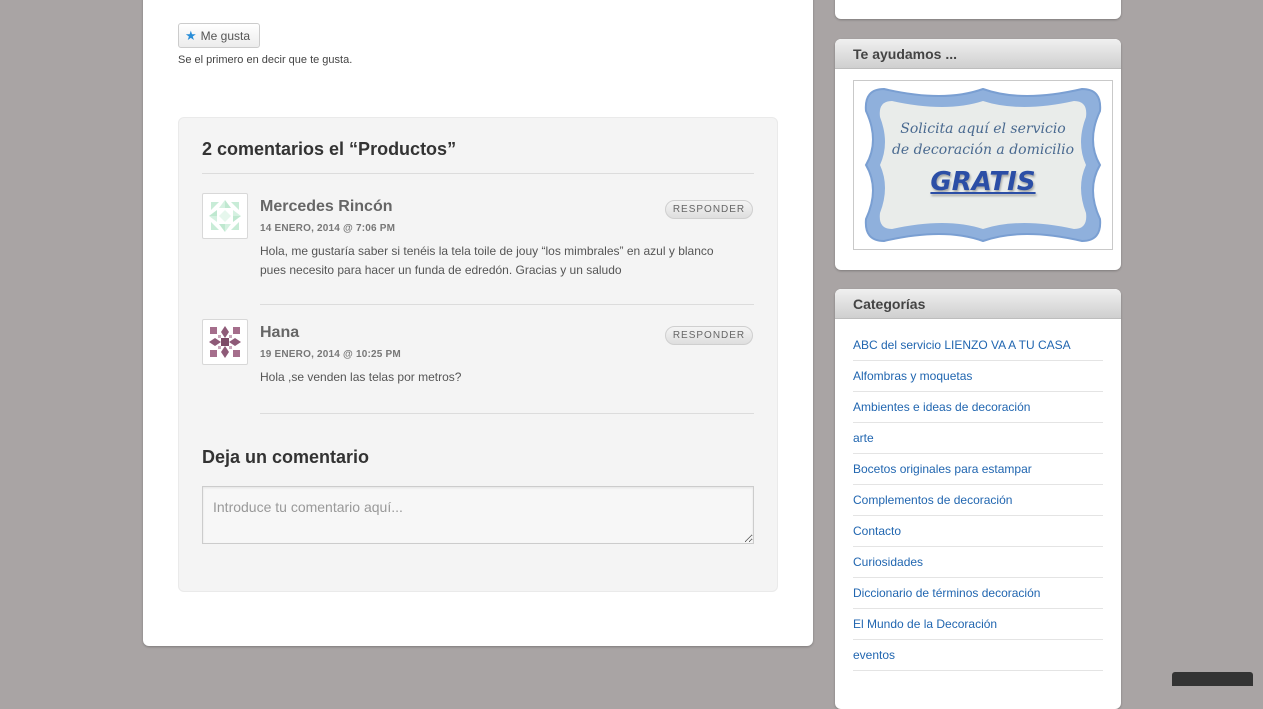 The image size is (1263, 709). I want to click on category-link: Diccionario de términos decoración, so click(978, 593).